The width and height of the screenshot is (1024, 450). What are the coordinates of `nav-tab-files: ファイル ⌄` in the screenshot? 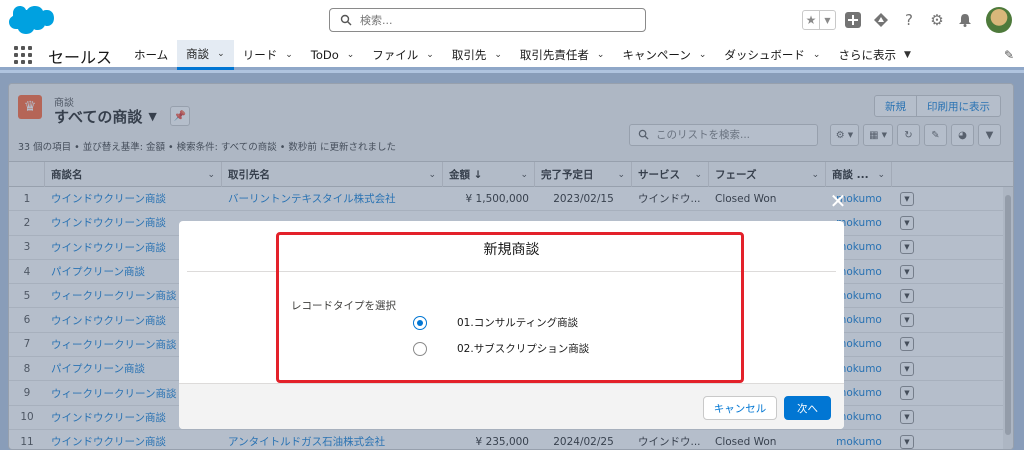 It's located at (403, 55).